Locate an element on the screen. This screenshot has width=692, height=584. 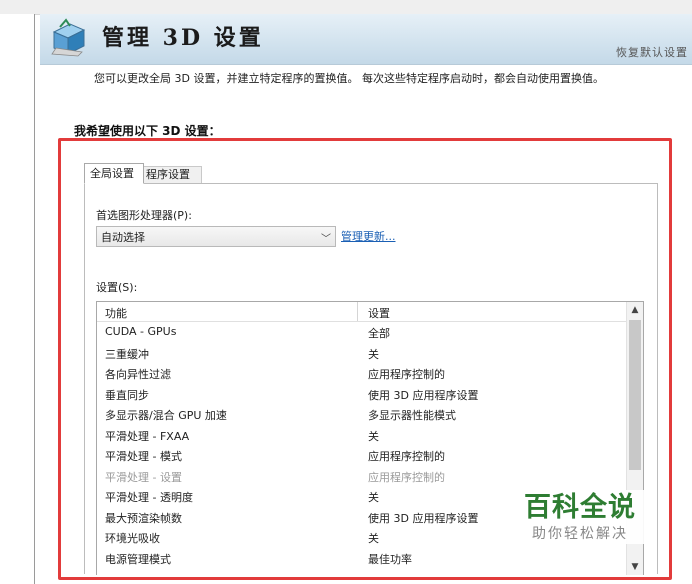
restore-defaults-link: 恢复默认设置 is located at coordinates (652, 52).